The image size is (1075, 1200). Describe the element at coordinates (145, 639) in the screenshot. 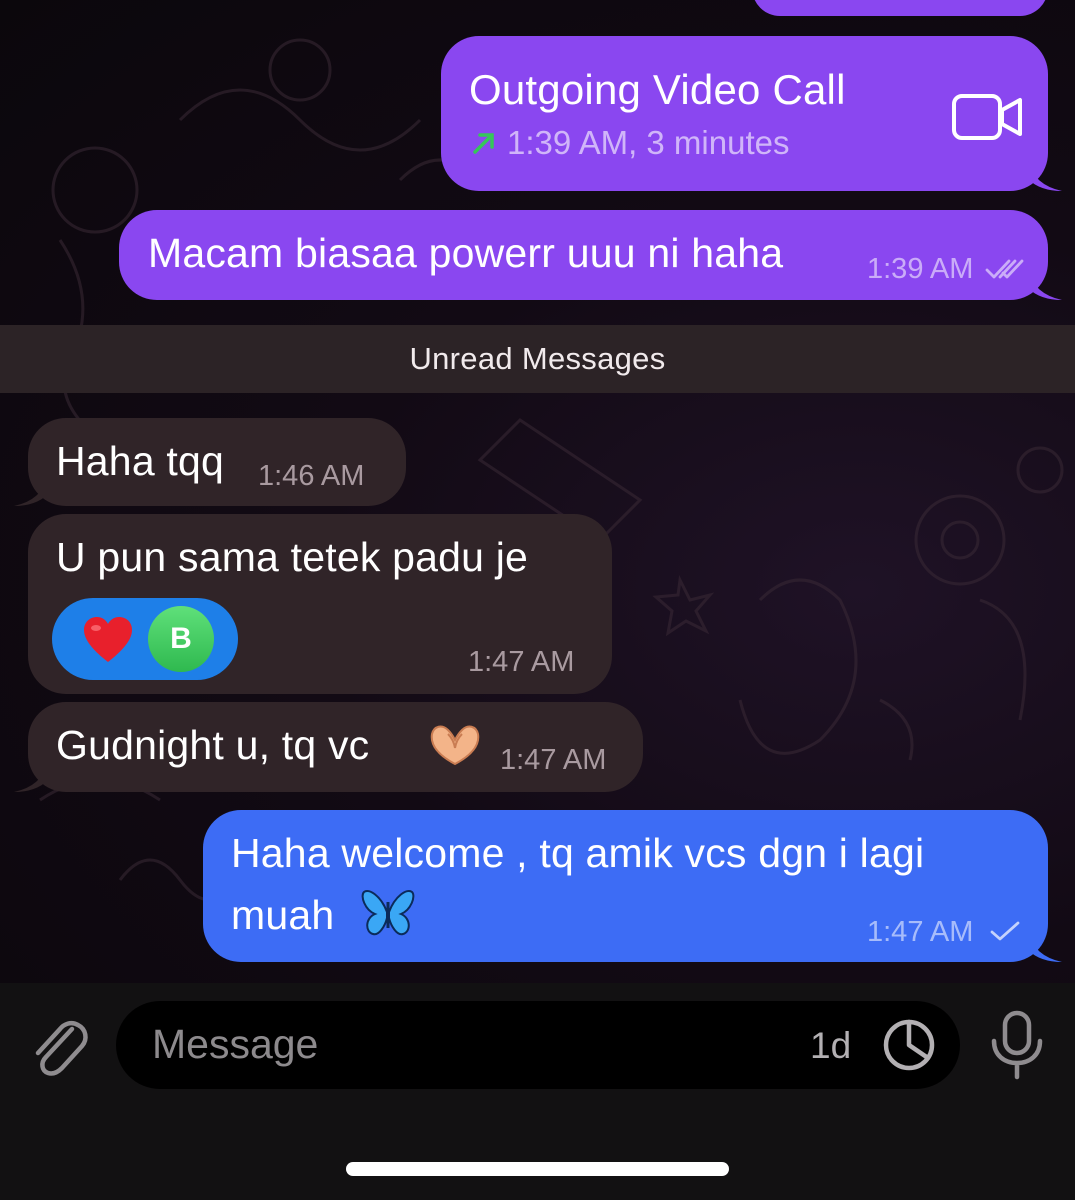

I see `reaction-pill: B` at that location.